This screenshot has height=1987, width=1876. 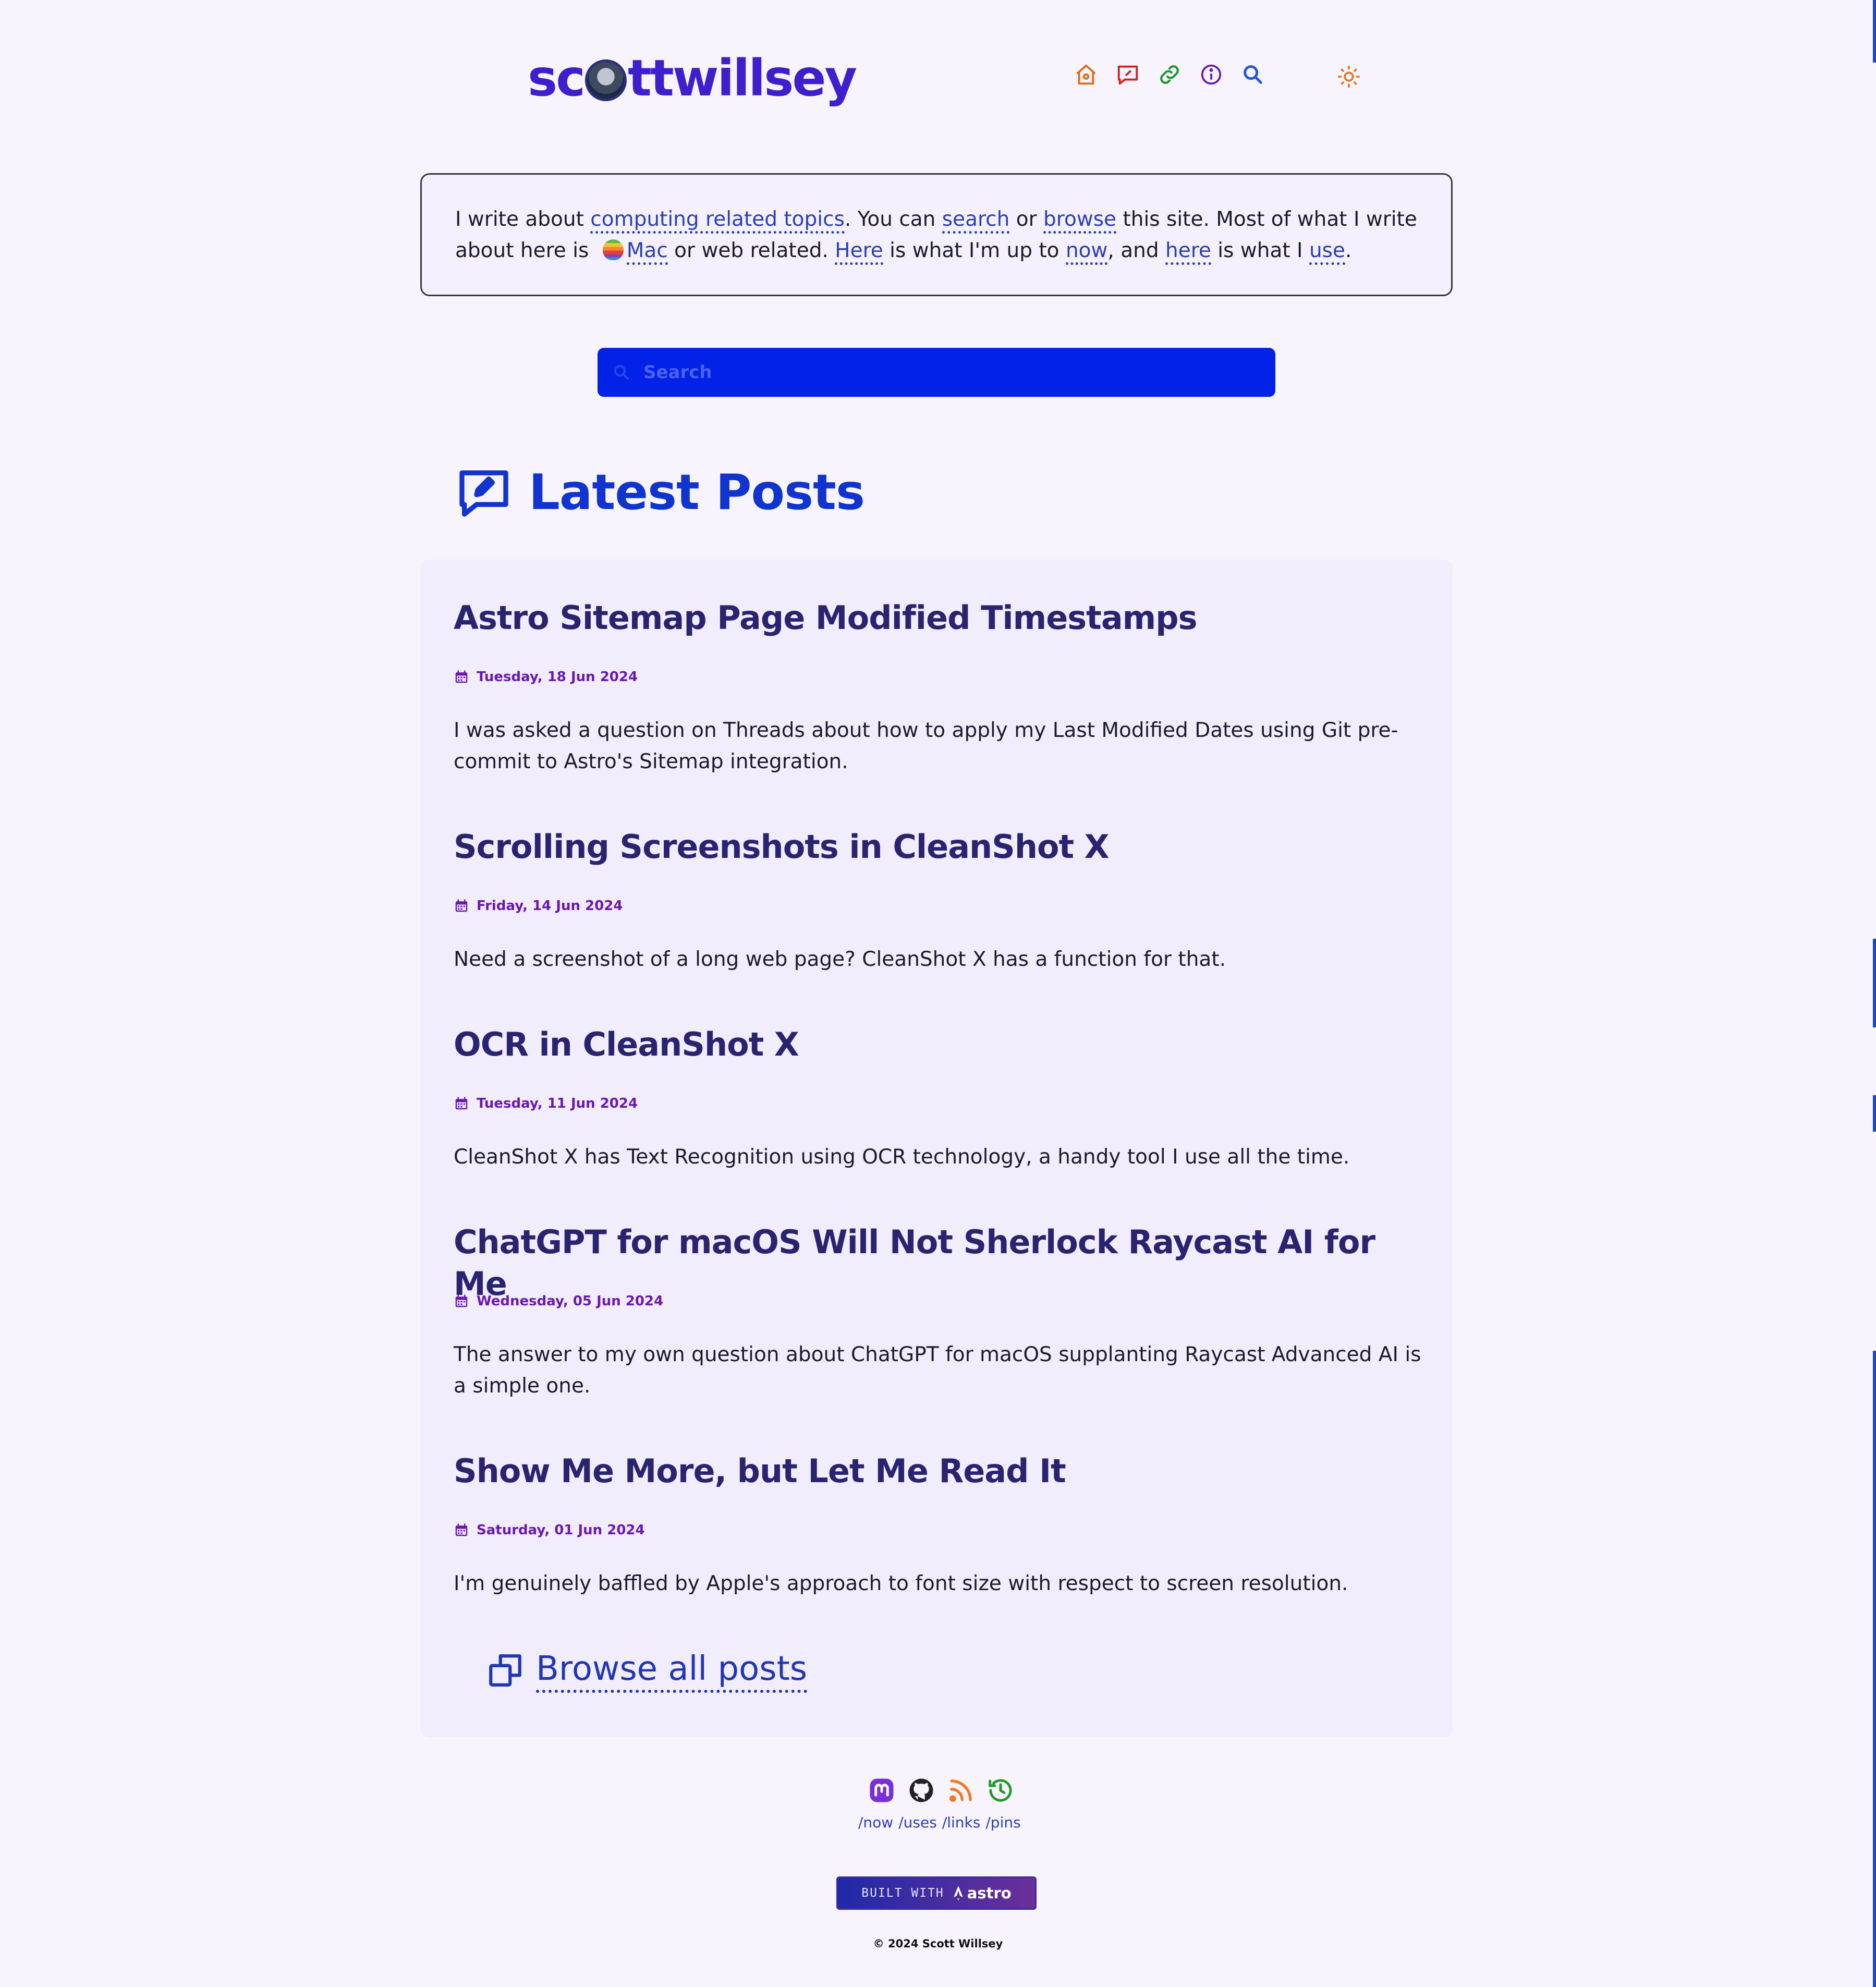 What do you see at coordinates (672, 1670) in the screenshot?
I see `browse-all-posts-link: Browse all posts` at bounding box center [672, 1670].